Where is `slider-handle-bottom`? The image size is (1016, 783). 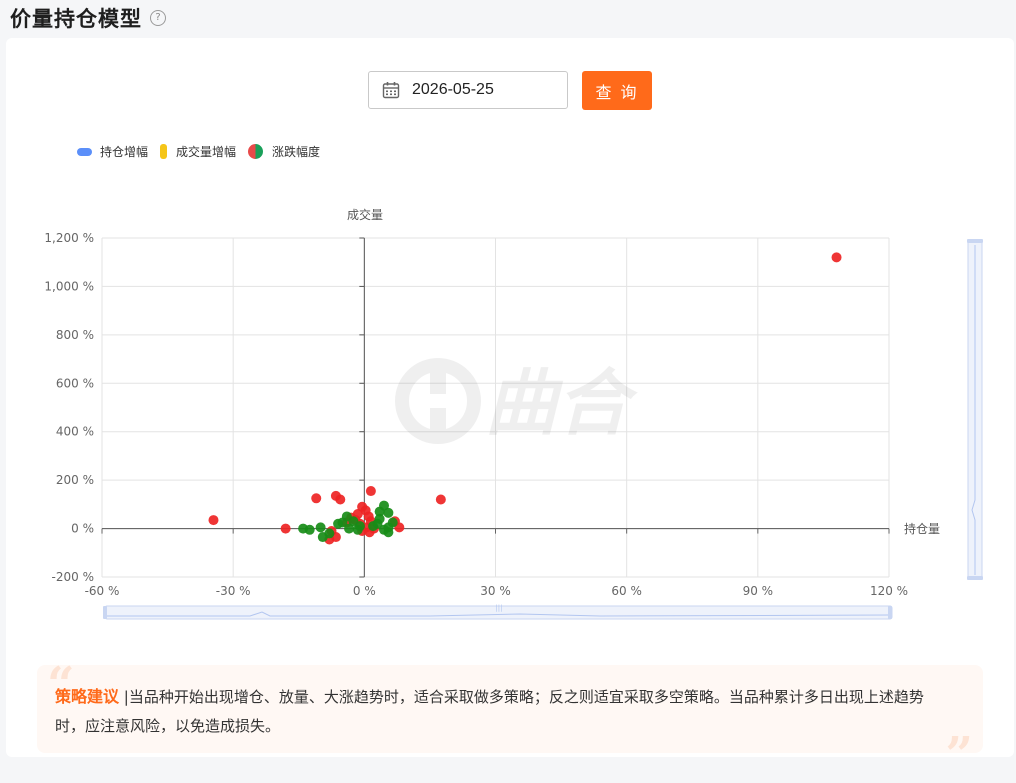
slider-handle-bottom is located at coordinates (975, 578).